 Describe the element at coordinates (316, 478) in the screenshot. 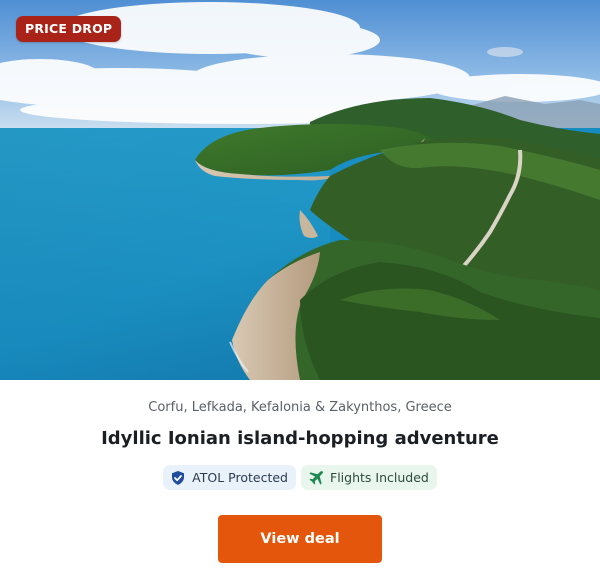

I see `airplane-icon` at that location.